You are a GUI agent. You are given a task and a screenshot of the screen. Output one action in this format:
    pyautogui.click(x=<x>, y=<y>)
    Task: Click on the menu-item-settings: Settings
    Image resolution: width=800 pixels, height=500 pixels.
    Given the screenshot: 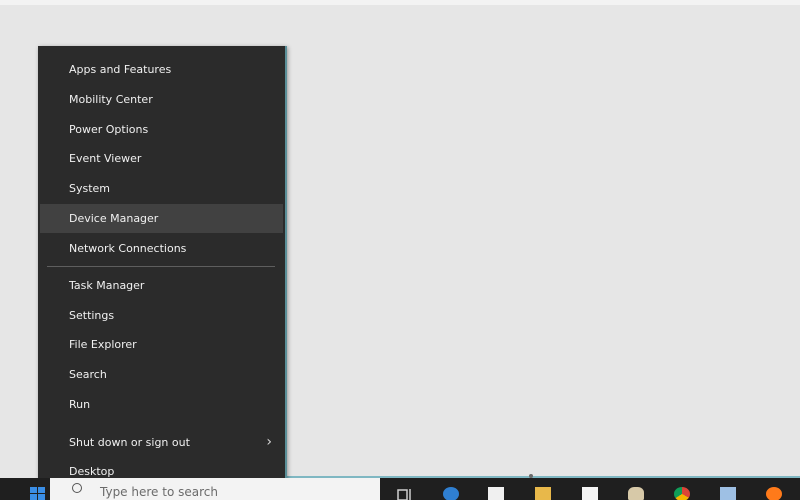 What is the action you would take?
    pyautogui.click(x=161, y=315)
    